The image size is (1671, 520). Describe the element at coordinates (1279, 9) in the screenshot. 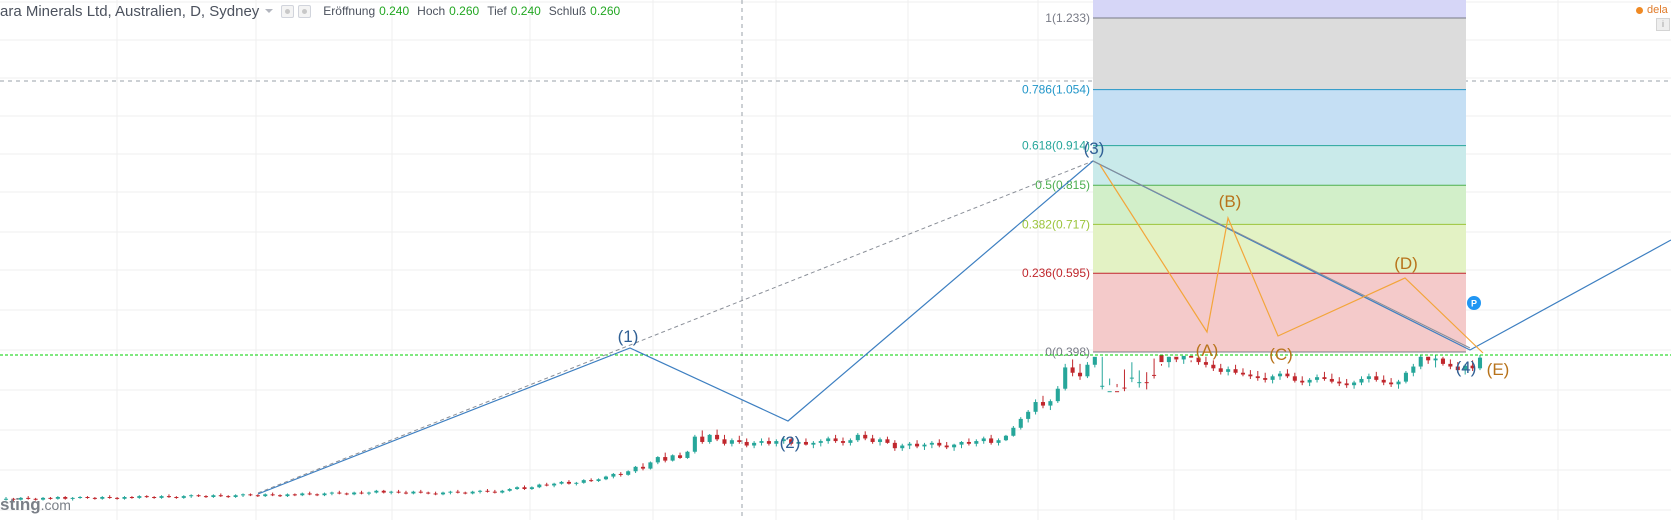

I see `fib-band` at that location.